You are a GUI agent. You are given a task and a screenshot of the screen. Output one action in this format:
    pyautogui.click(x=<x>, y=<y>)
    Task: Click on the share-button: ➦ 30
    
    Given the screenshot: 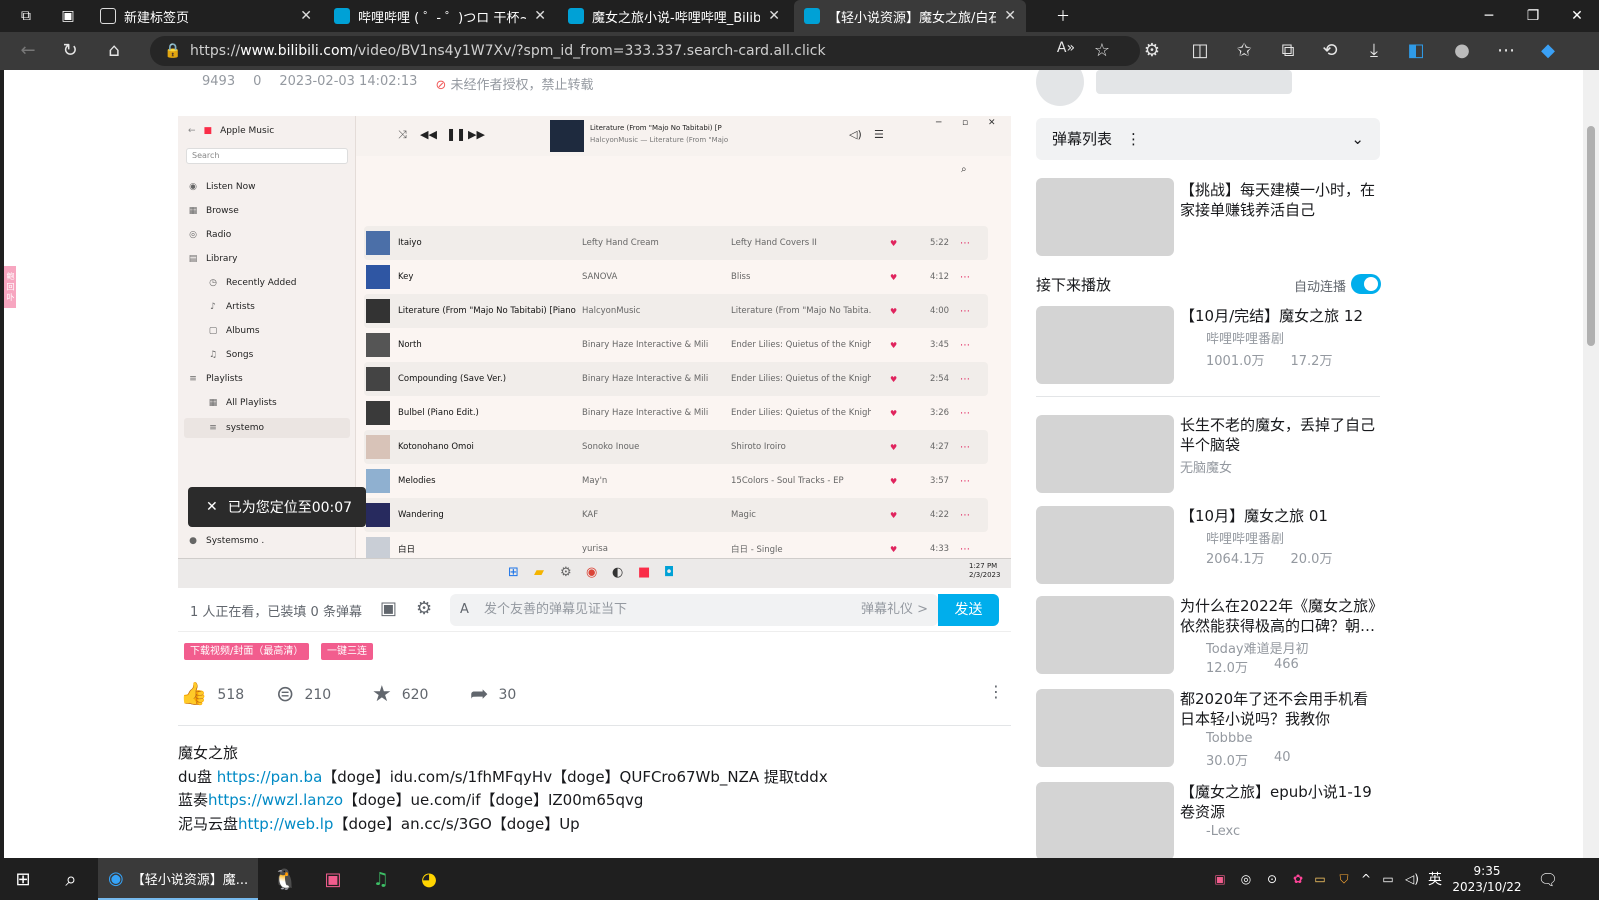 What is the action you would take?
    pyautogui.click(x=493, y=694)
    